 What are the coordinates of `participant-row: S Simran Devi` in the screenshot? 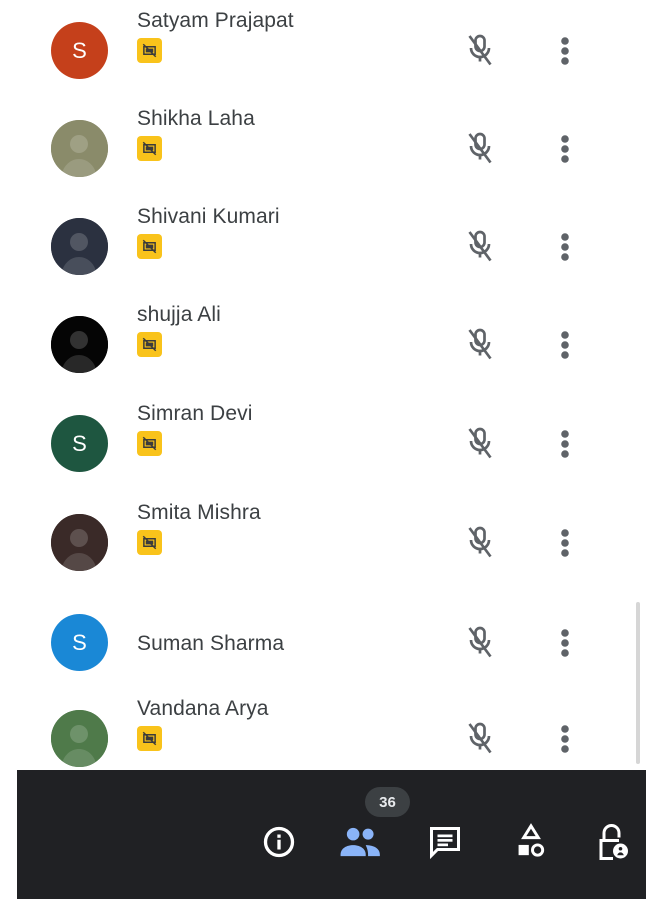 It's located at (329, 430).